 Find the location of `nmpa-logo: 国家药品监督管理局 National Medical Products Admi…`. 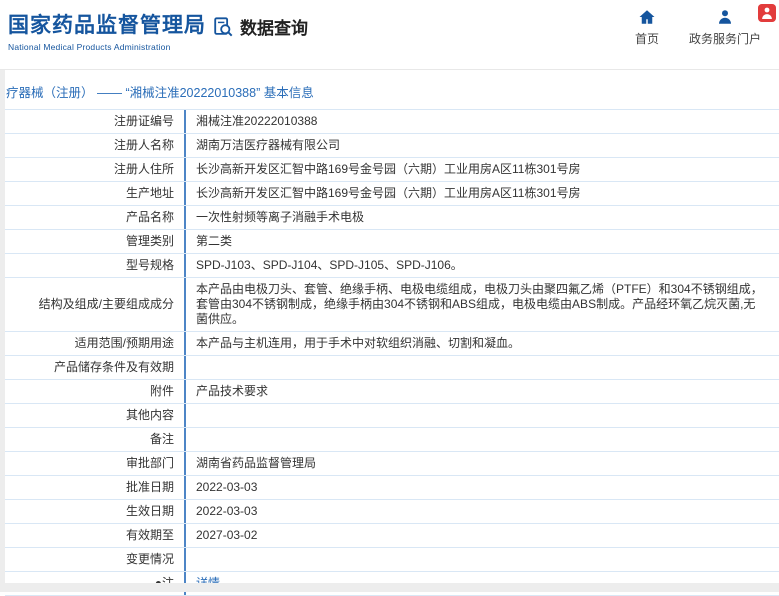

nmpa-logo: 国家药品监督管理局 National Medical Products Admi… is located at coordinates (107, 30).